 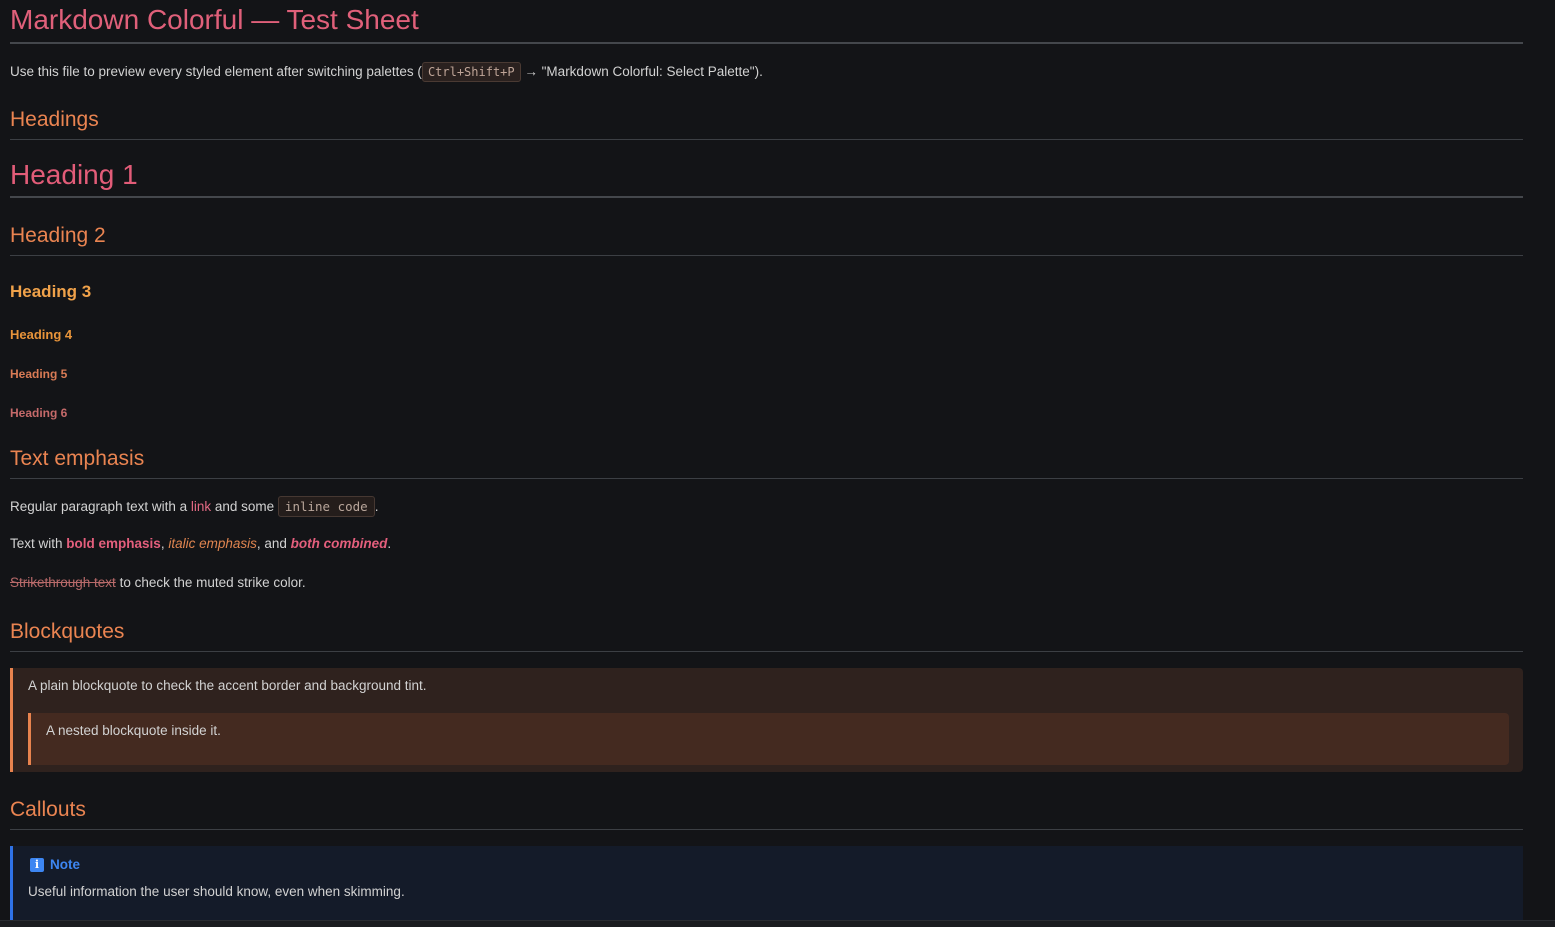 What do you see at coordinates (48, 809) in the screenshot?
I see `section-heading-callouts: Callouts` at bounding box center [48, 809].